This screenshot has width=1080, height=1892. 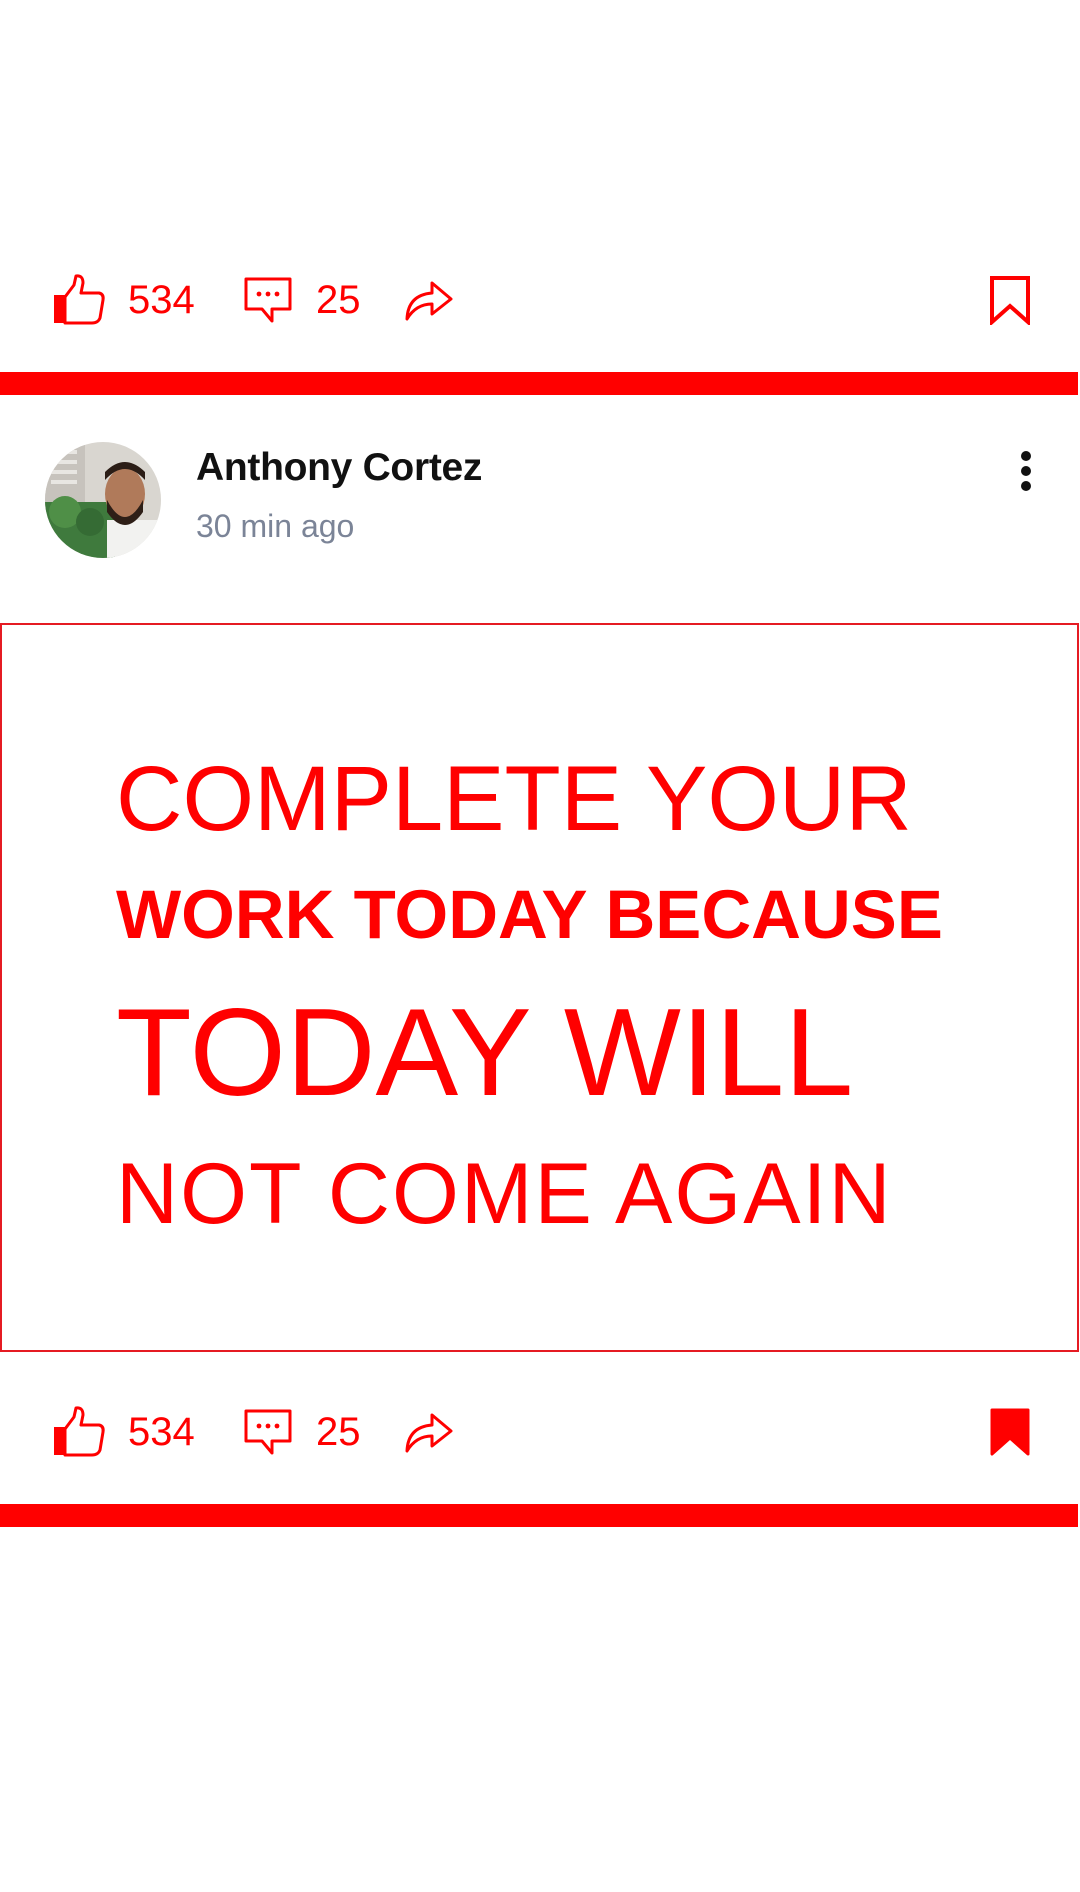 I want to click on bookmark-filled-icon, so click(x=1010, y=1432).